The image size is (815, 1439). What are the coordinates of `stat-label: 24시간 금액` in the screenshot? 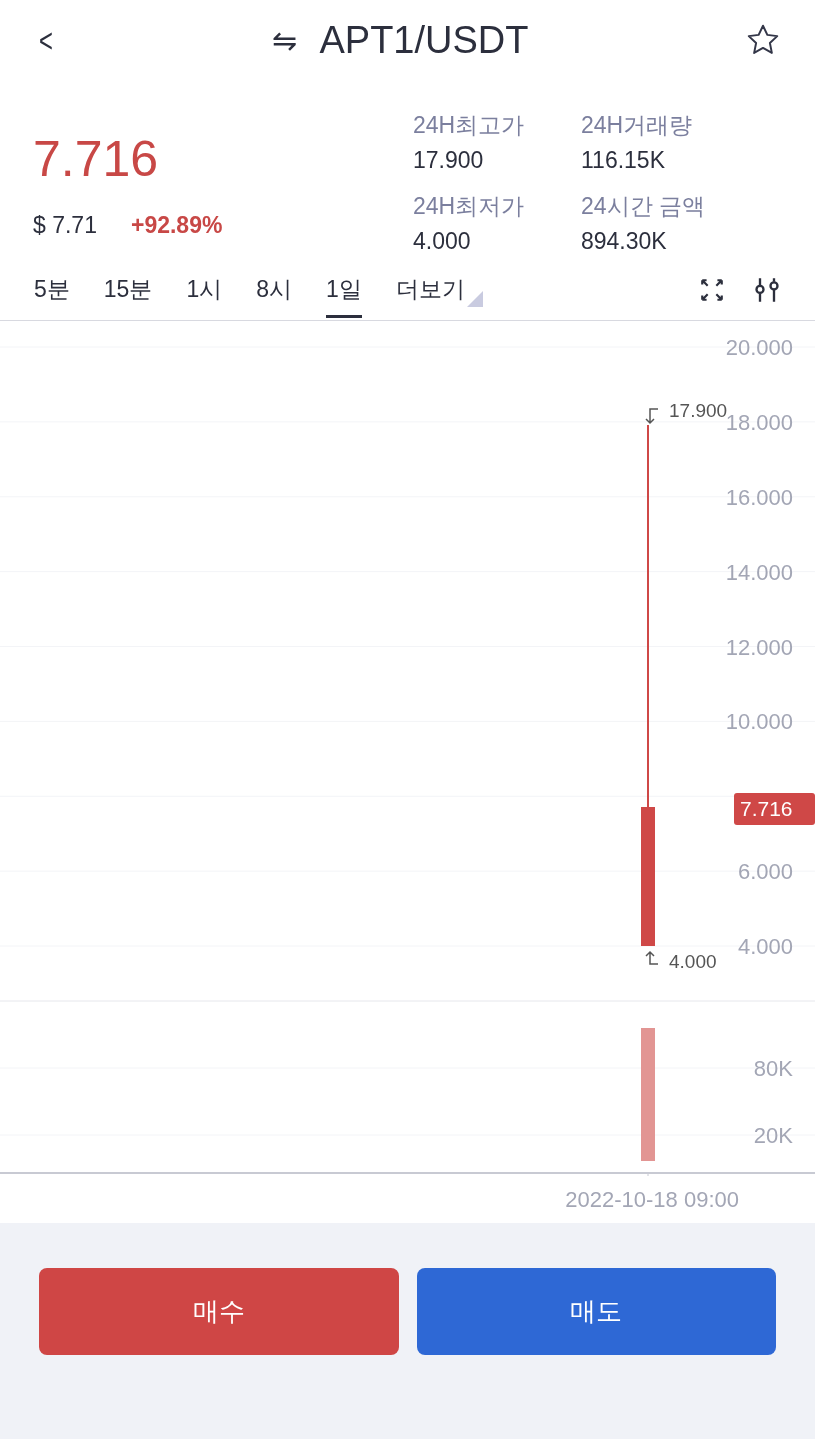 It's located at (643, 206).